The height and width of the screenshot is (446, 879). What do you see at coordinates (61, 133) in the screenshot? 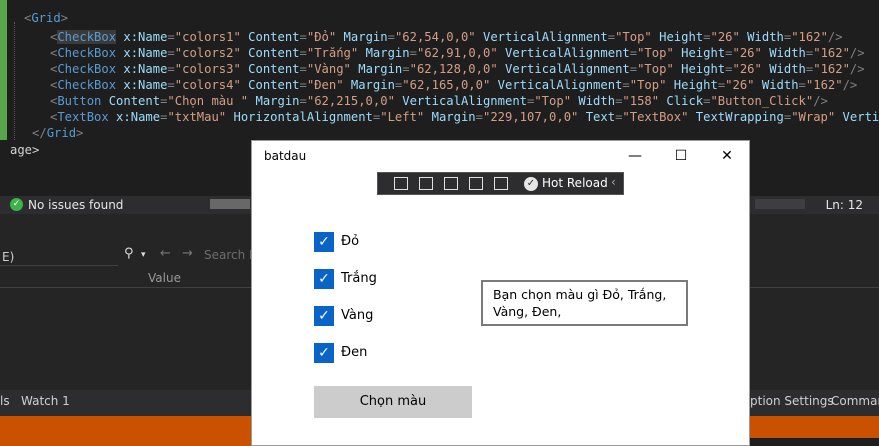
I see `code-token: Grid` at bounding box center [61, 133].